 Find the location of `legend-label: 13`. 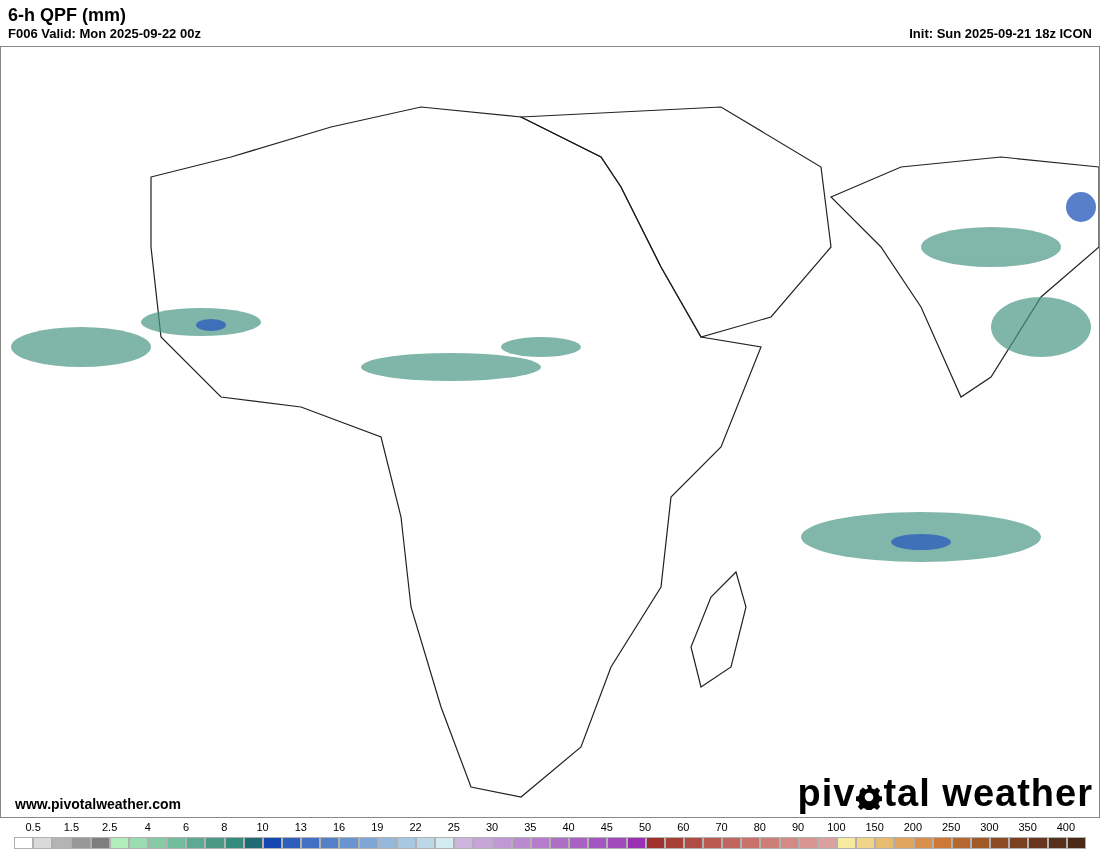

legend-label: 13 is located at coordinates (300, 827).